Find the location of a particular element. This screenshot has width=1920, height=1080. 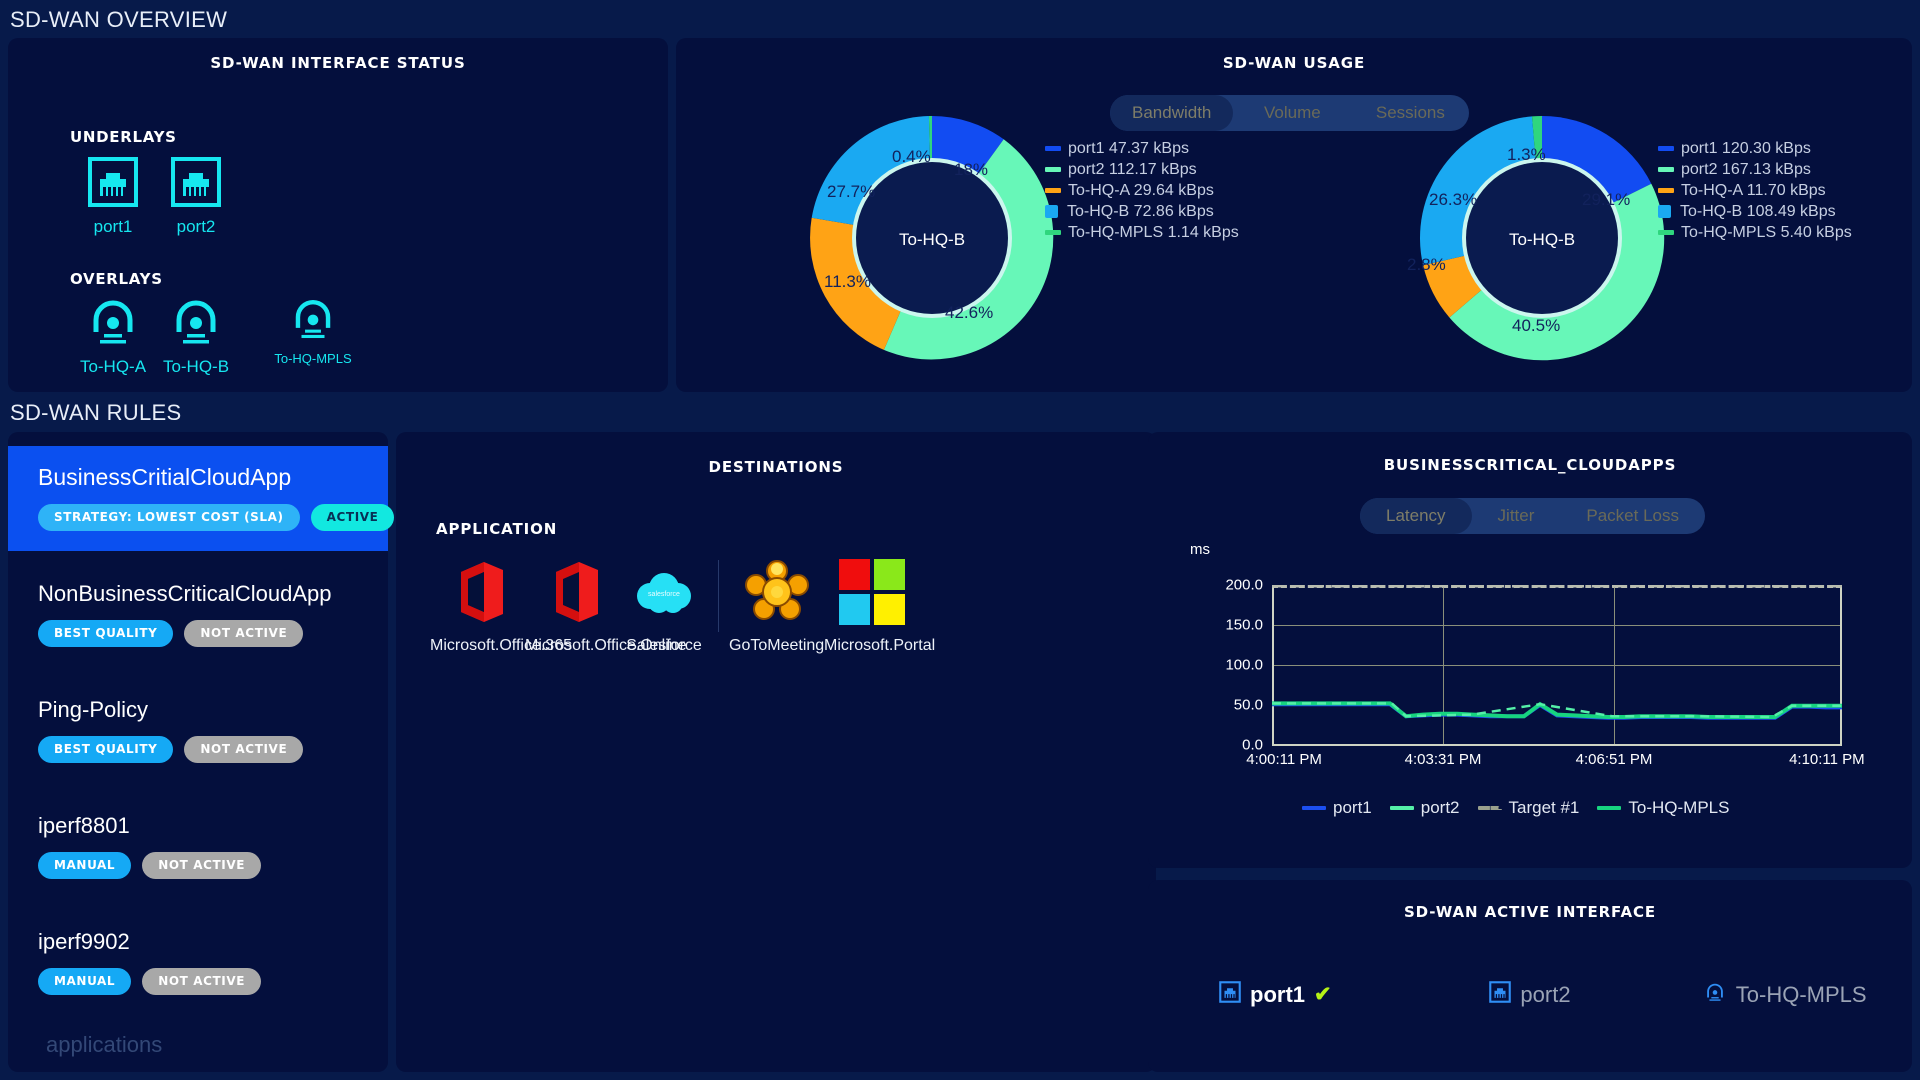

active-interface-label: port1 is located at coordinates (1278, 994).